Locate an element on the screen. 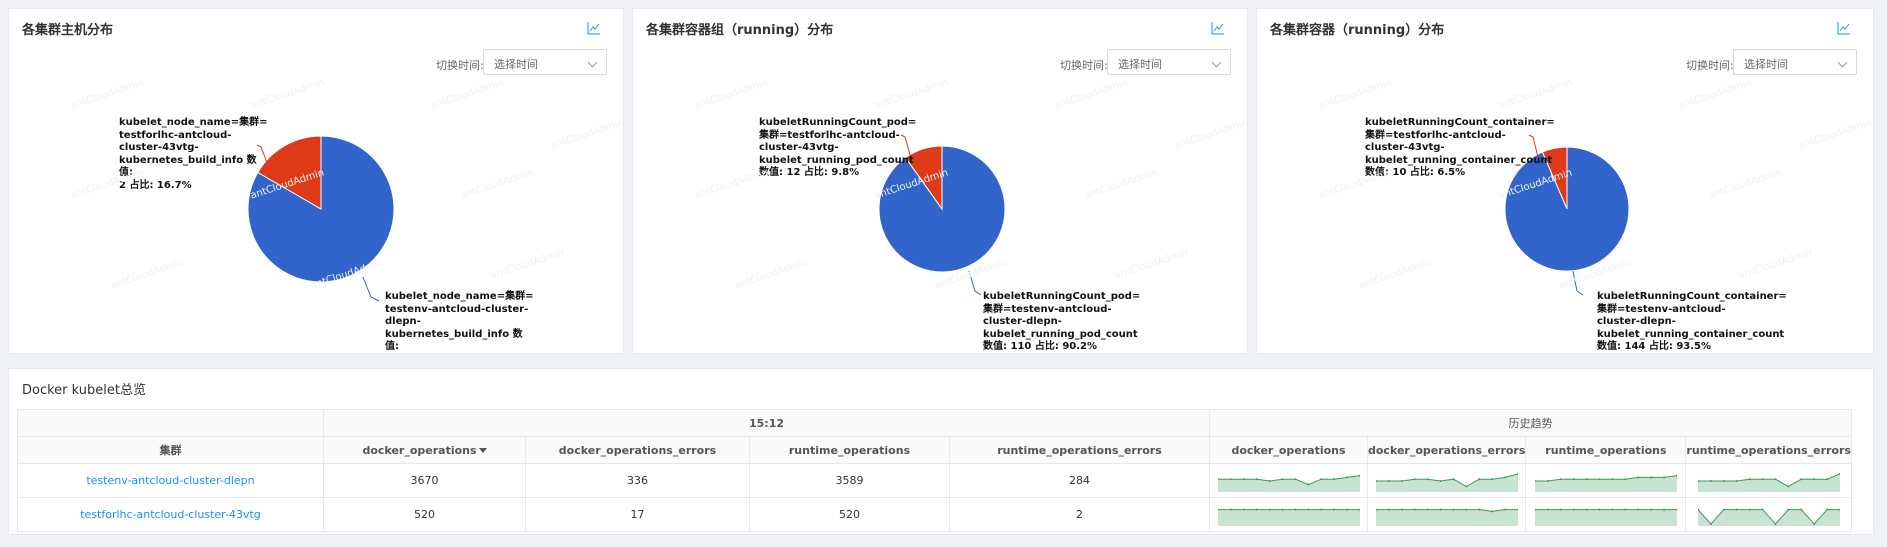 Image resolution: width=1887 pixels, height=547 pixels. col-label: docker_operations is located at coordinates (419, 450).